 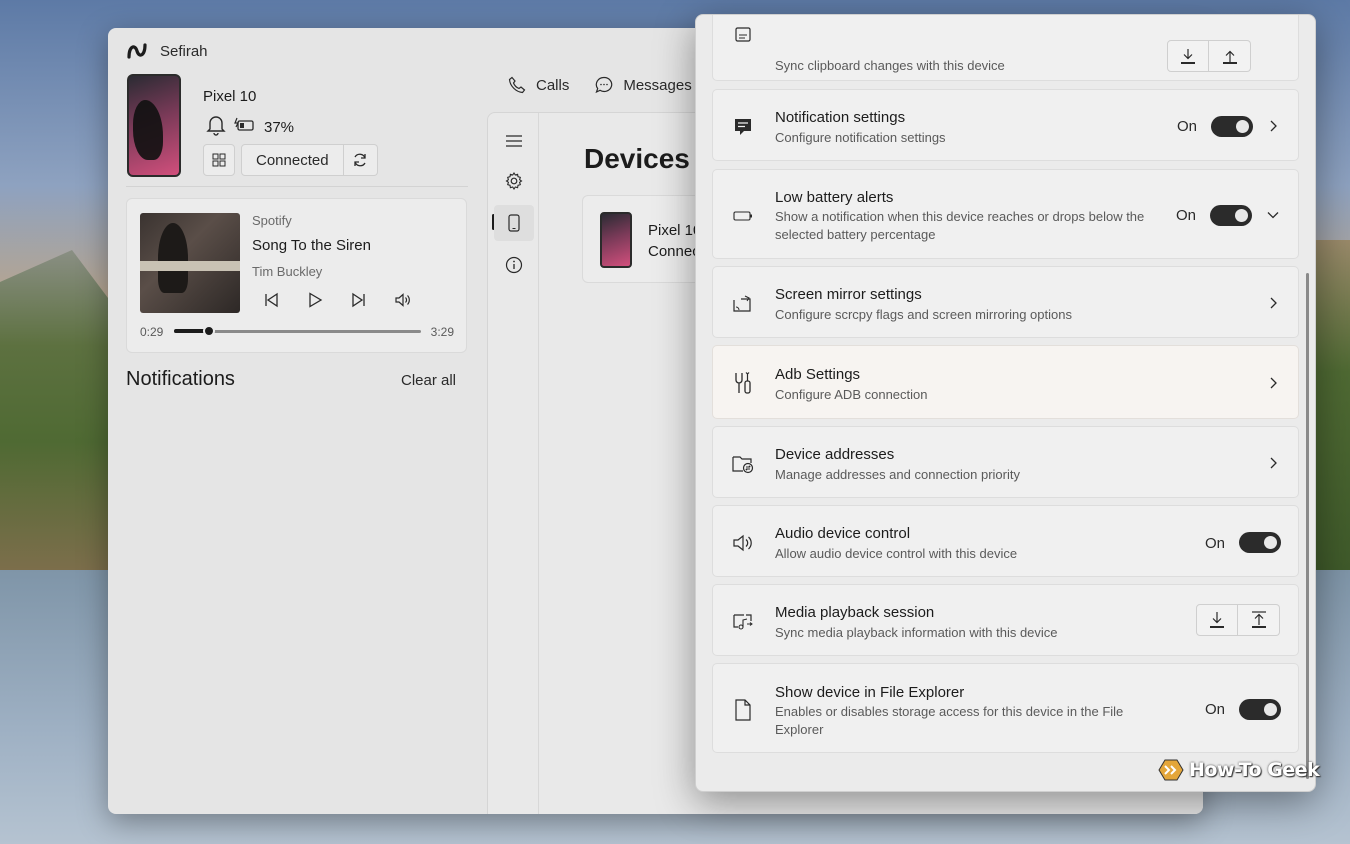 I want to click on app-title: Sefirah, so click(x=184, y=51).